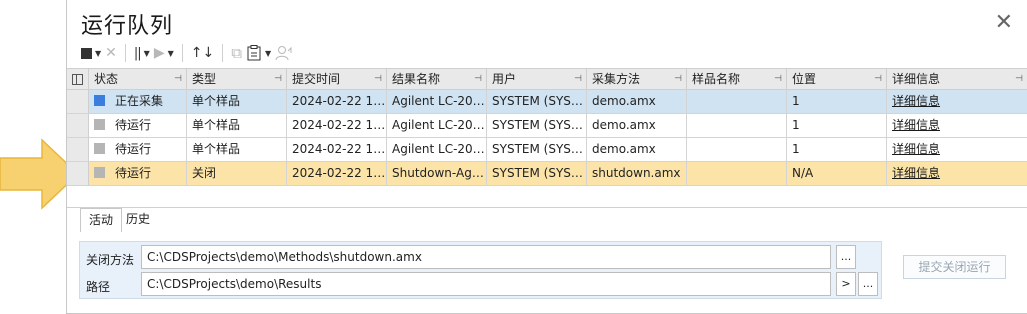  Describe the element at coordinates (1004, 23) in the screenshot. I see `close-icon: ✕` at that location.